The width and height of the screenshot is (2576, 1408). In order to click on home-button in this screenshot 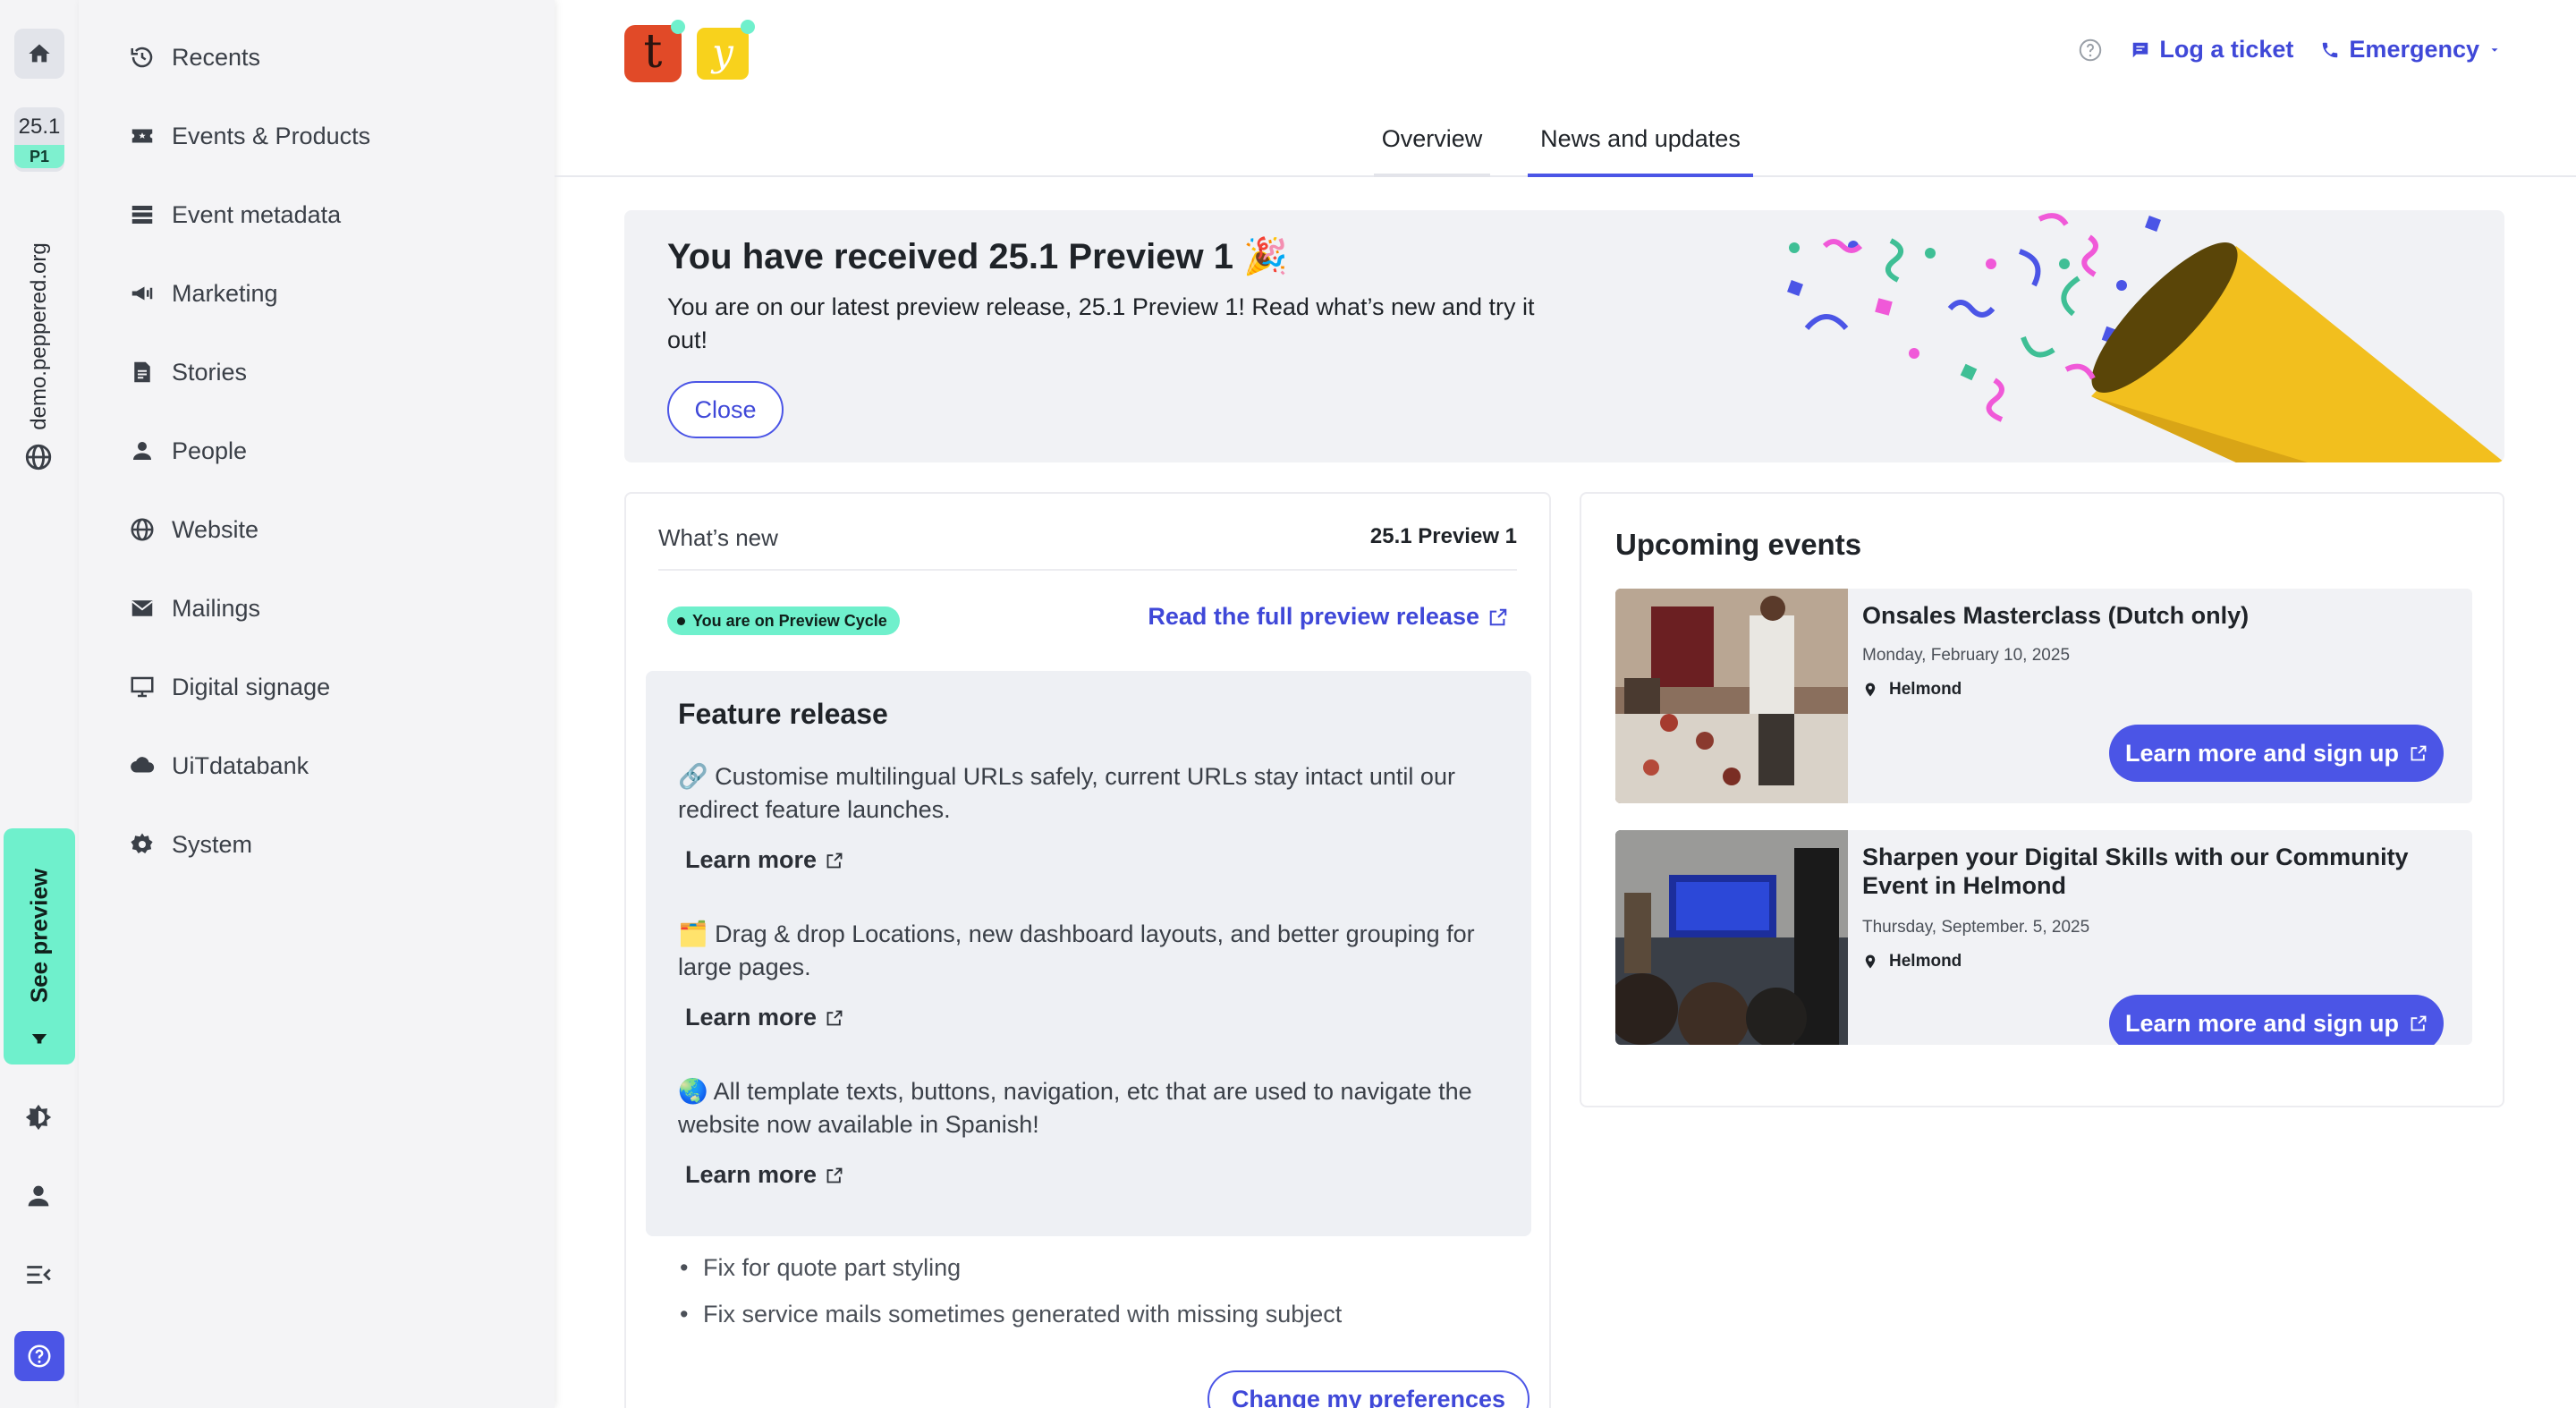, I will do `click(39, 54)`.